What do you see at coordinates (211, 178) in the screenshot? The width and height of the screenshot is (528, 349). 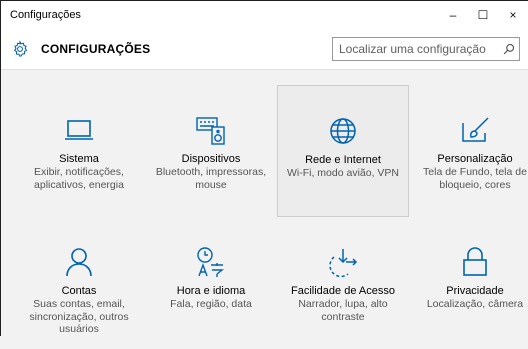 I see `category-description: Bluetooth, impressoras, mouse` at bounding box center [211, 178].